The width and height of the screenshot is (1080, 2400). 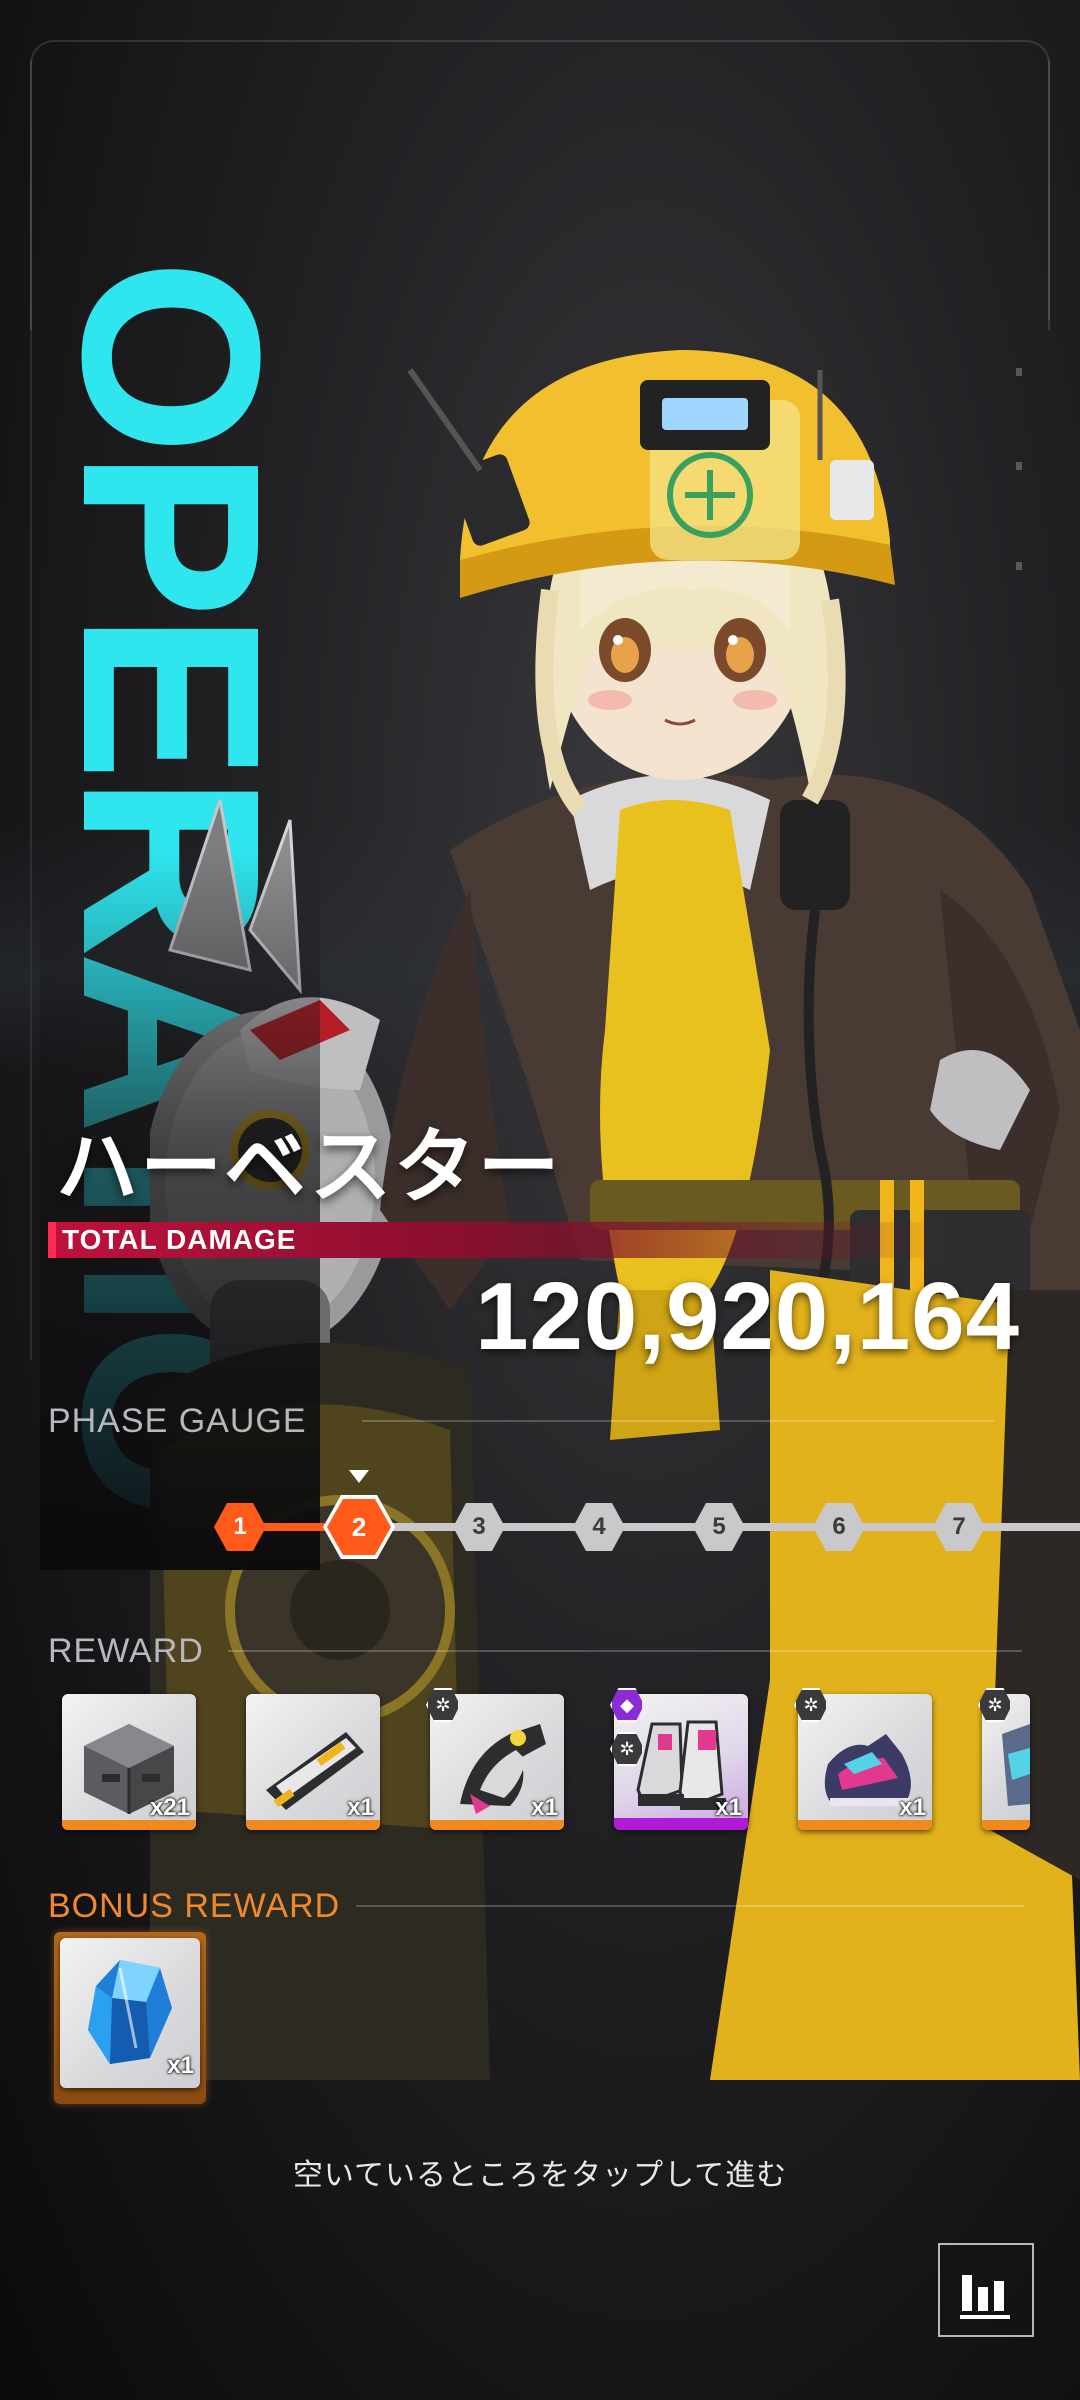 What do you see at coordinates (1049, 190) in the screenshot?
I see `frame-right-line` at bounding box center [1049, 190].